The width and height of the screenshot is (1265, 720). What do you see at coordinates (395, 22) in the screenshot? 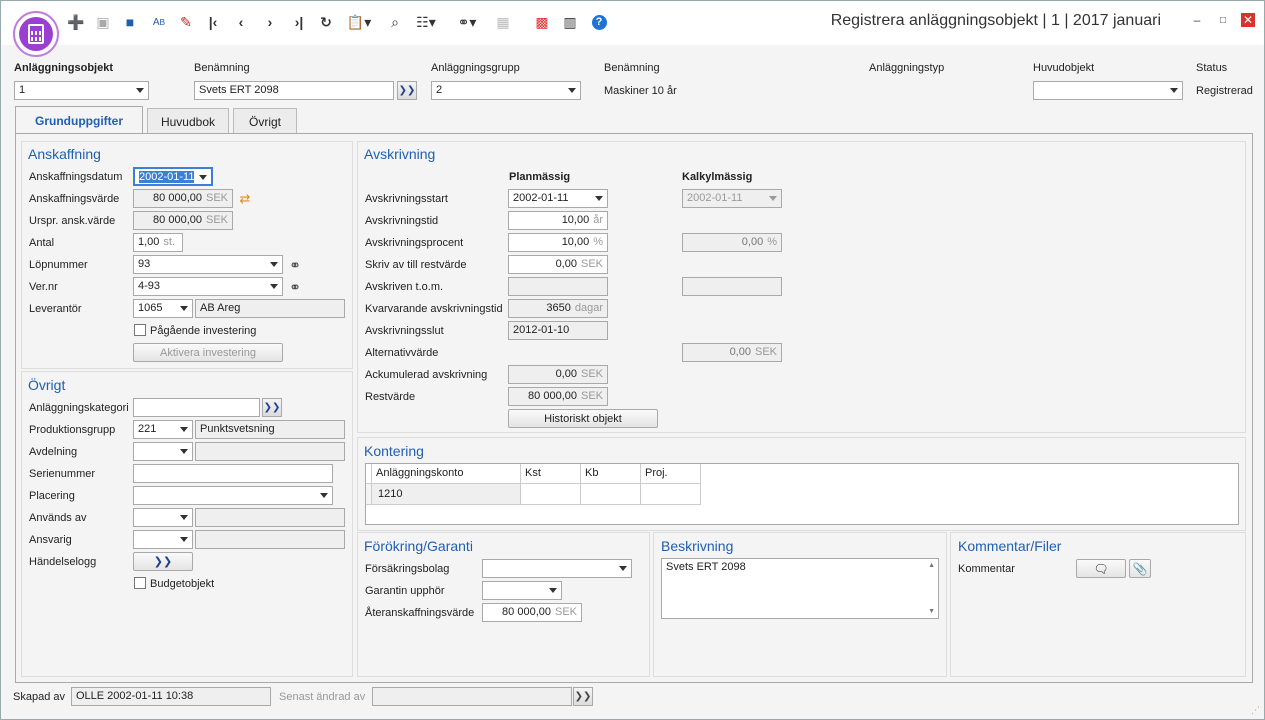
I see `search-icon: ⌕` at bounding box center [395, 22].